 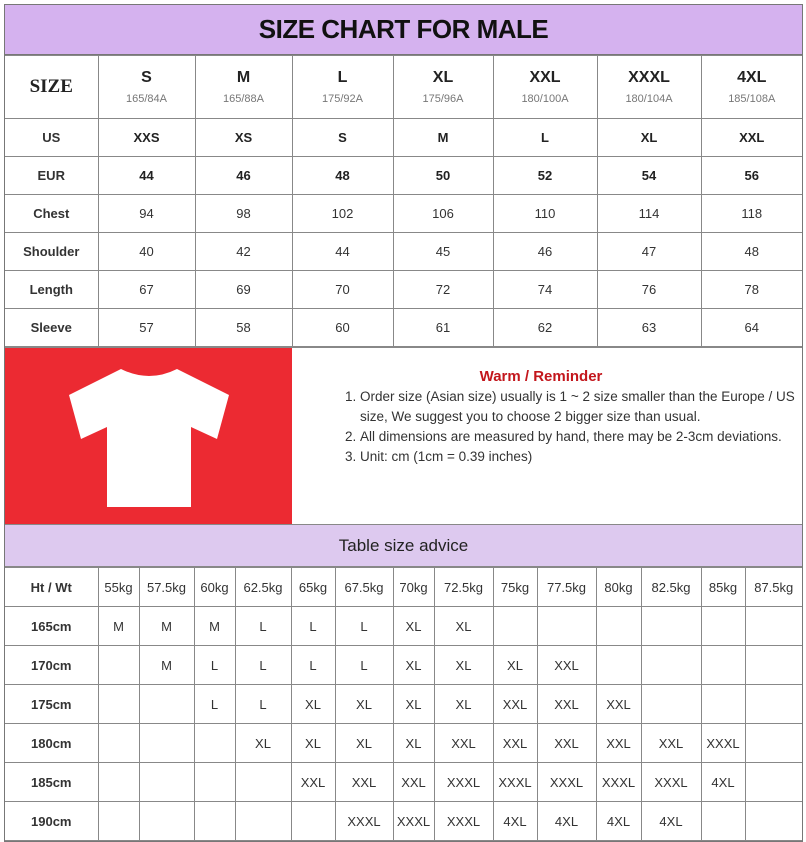 I want to click on table-cell: 58, so click(x=243, y=327).